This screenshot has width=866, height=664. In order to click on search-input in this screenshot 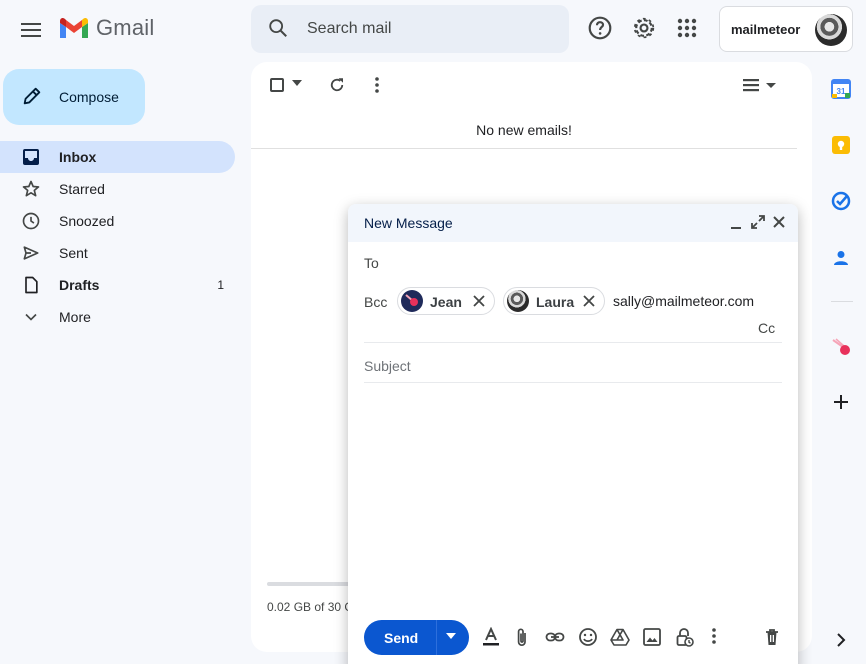, I will do `click(407, 29)`.